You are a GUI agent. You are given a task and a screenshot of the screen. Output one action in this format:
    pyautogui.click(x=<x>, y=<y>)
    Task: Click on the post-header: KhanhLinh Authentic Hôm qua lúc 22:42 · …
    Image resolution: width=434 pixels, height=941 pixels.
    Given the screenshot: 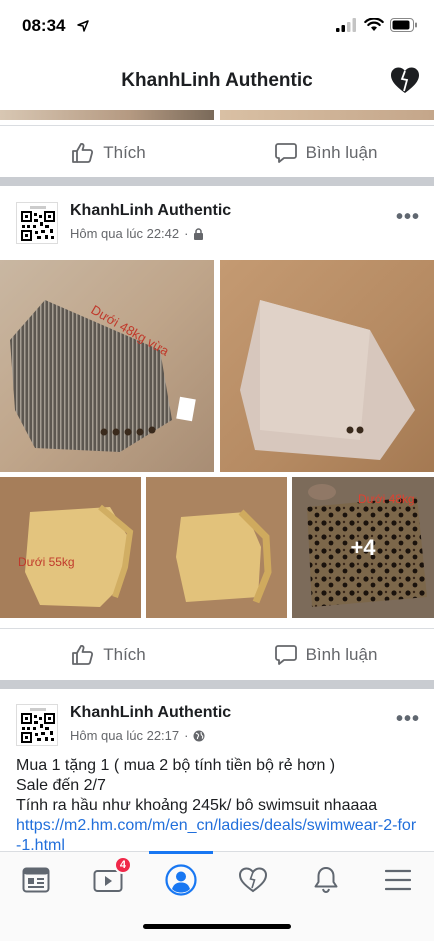 What is the action you would take?
    pyautogui.click(x=217, y=230)
    